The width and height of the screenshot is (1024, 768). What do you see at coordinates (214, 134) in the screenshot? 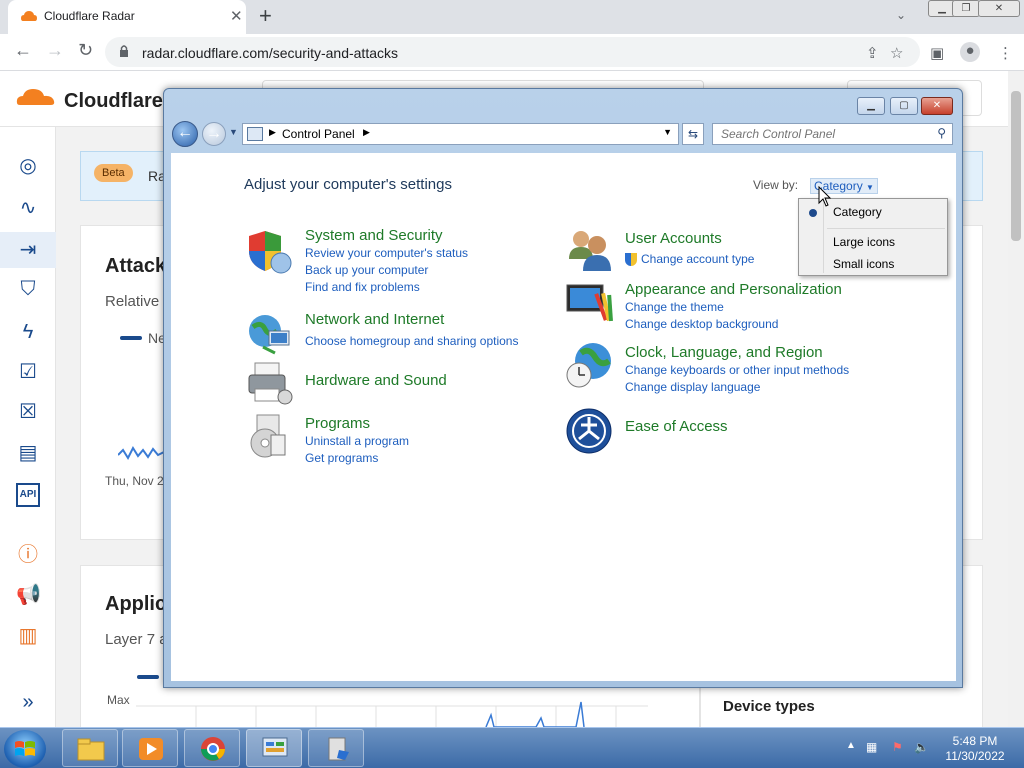
I see `forward-arrow-icon: →` at bounding box center [214, 134].